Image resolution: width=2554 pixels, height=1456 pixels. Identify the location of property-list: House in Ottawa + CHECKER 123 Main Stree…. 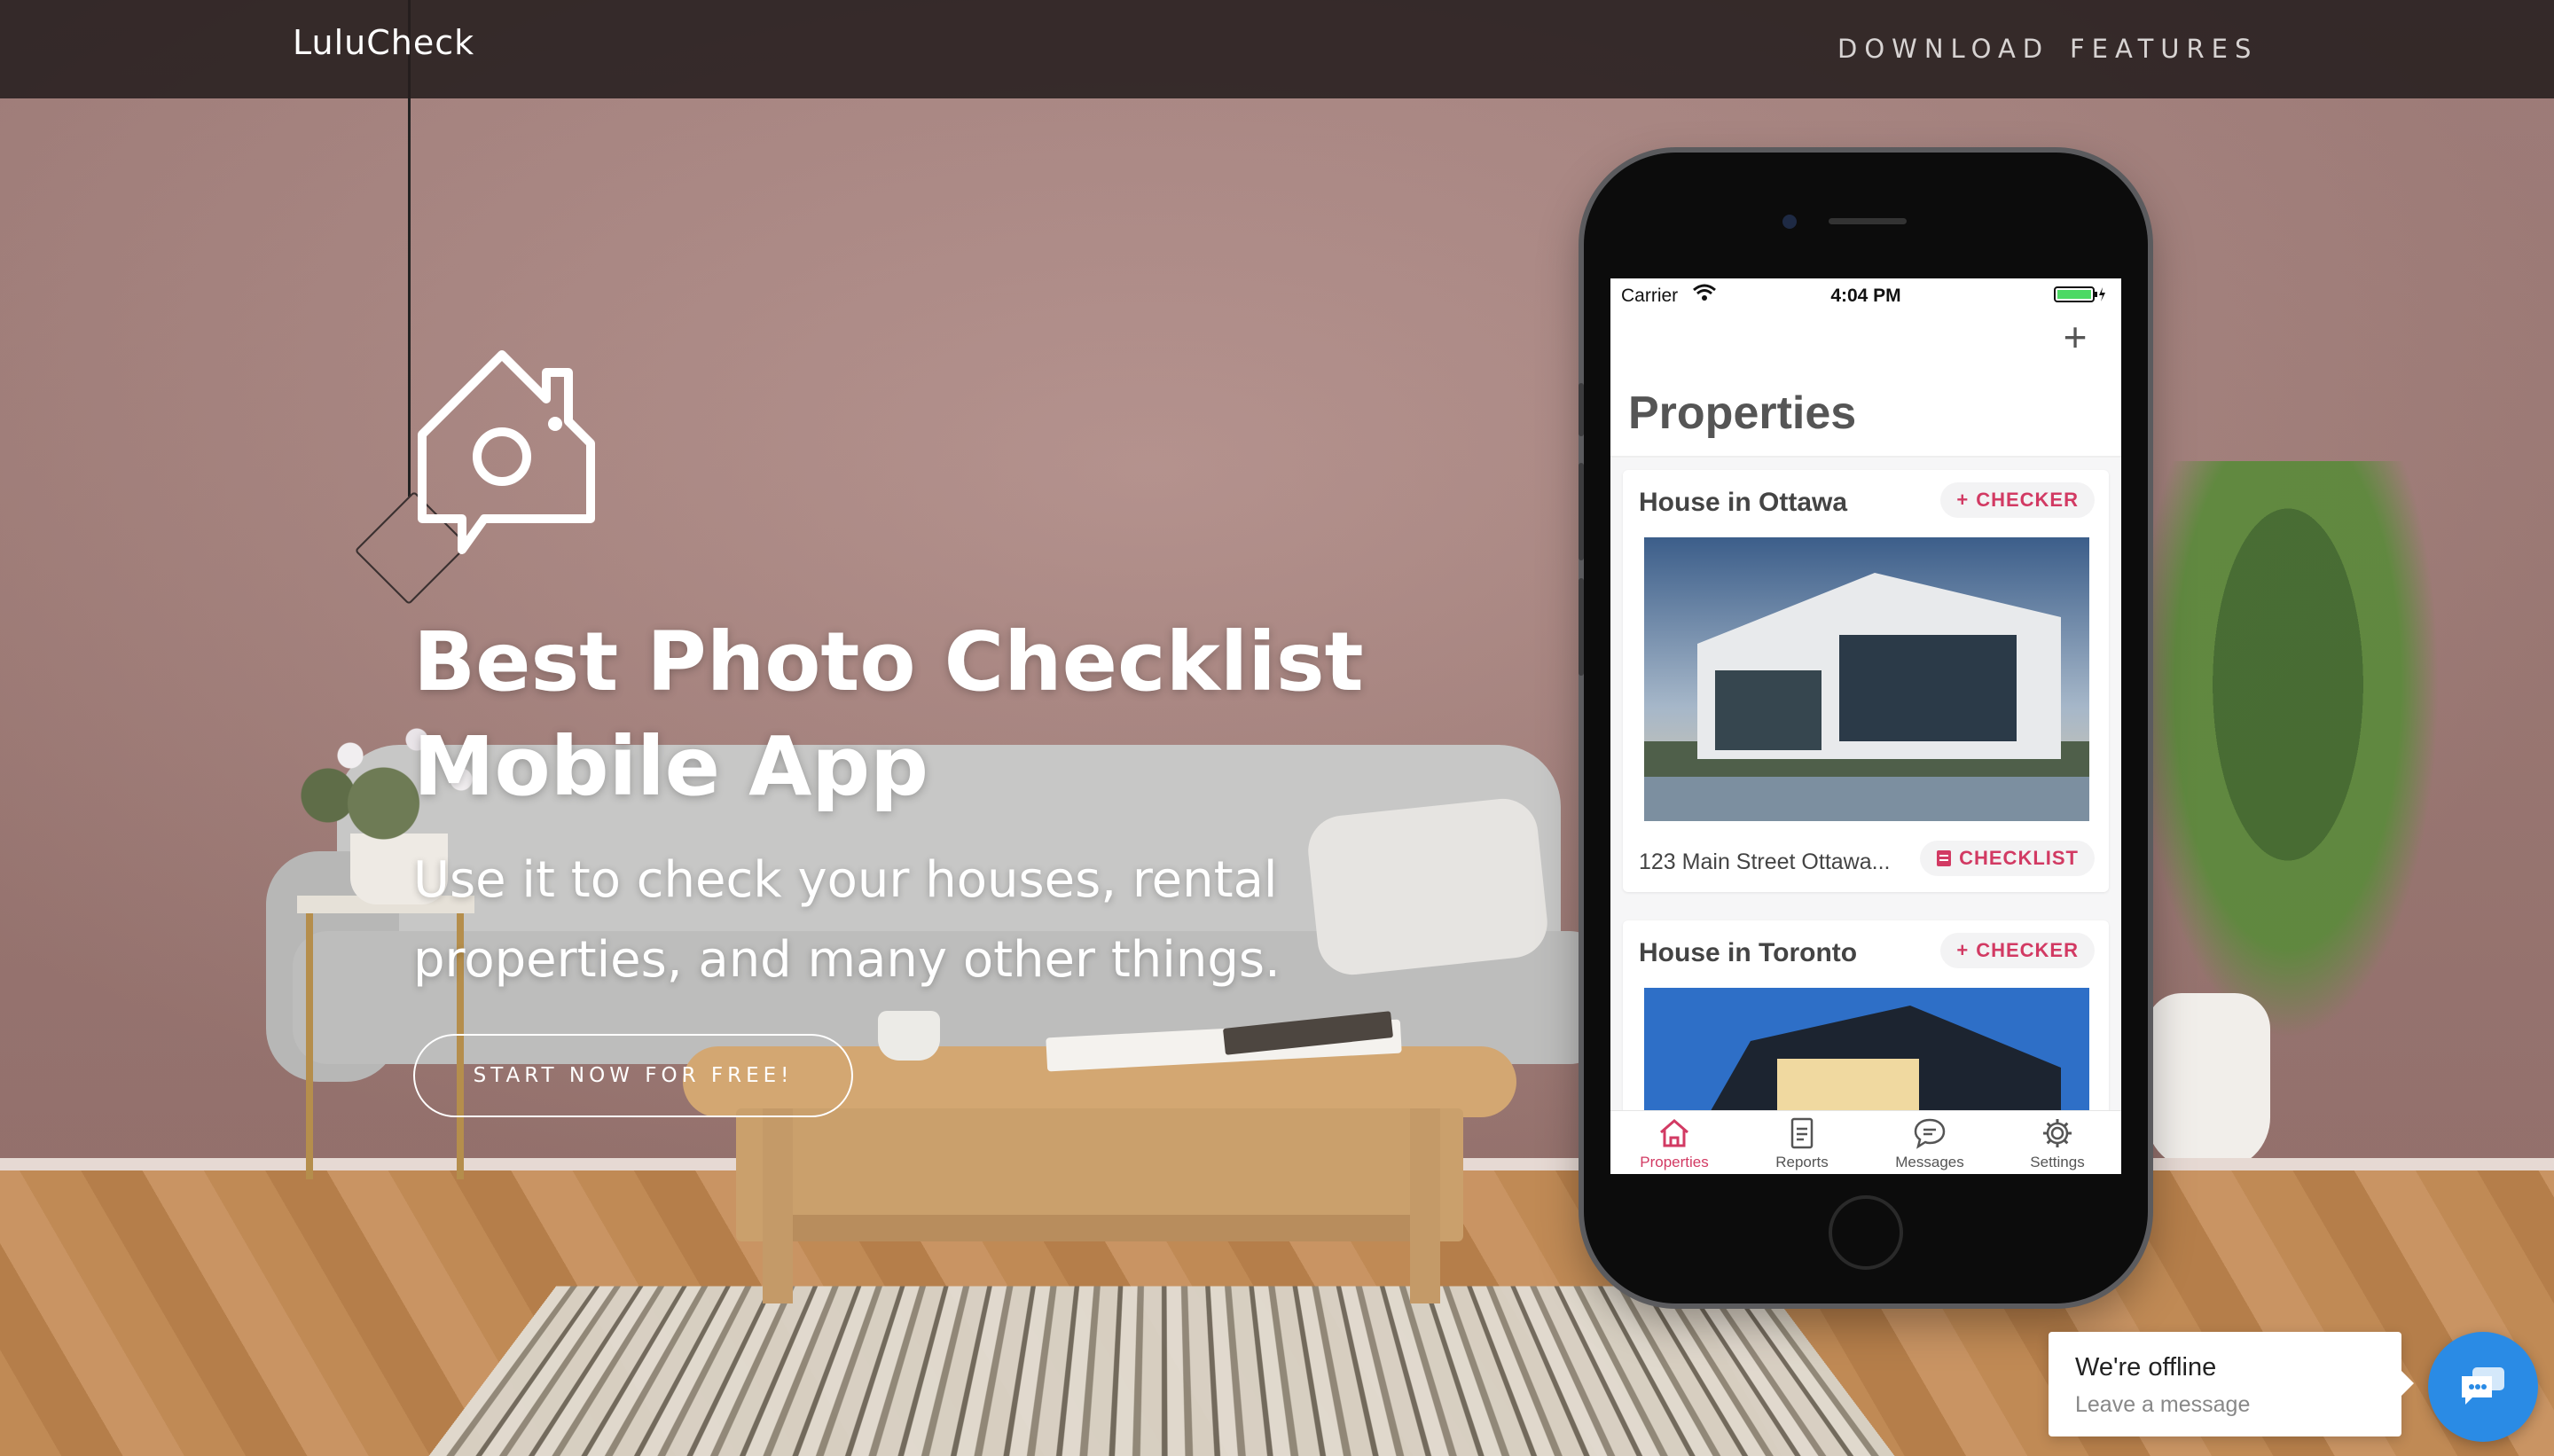
(1865, 784).